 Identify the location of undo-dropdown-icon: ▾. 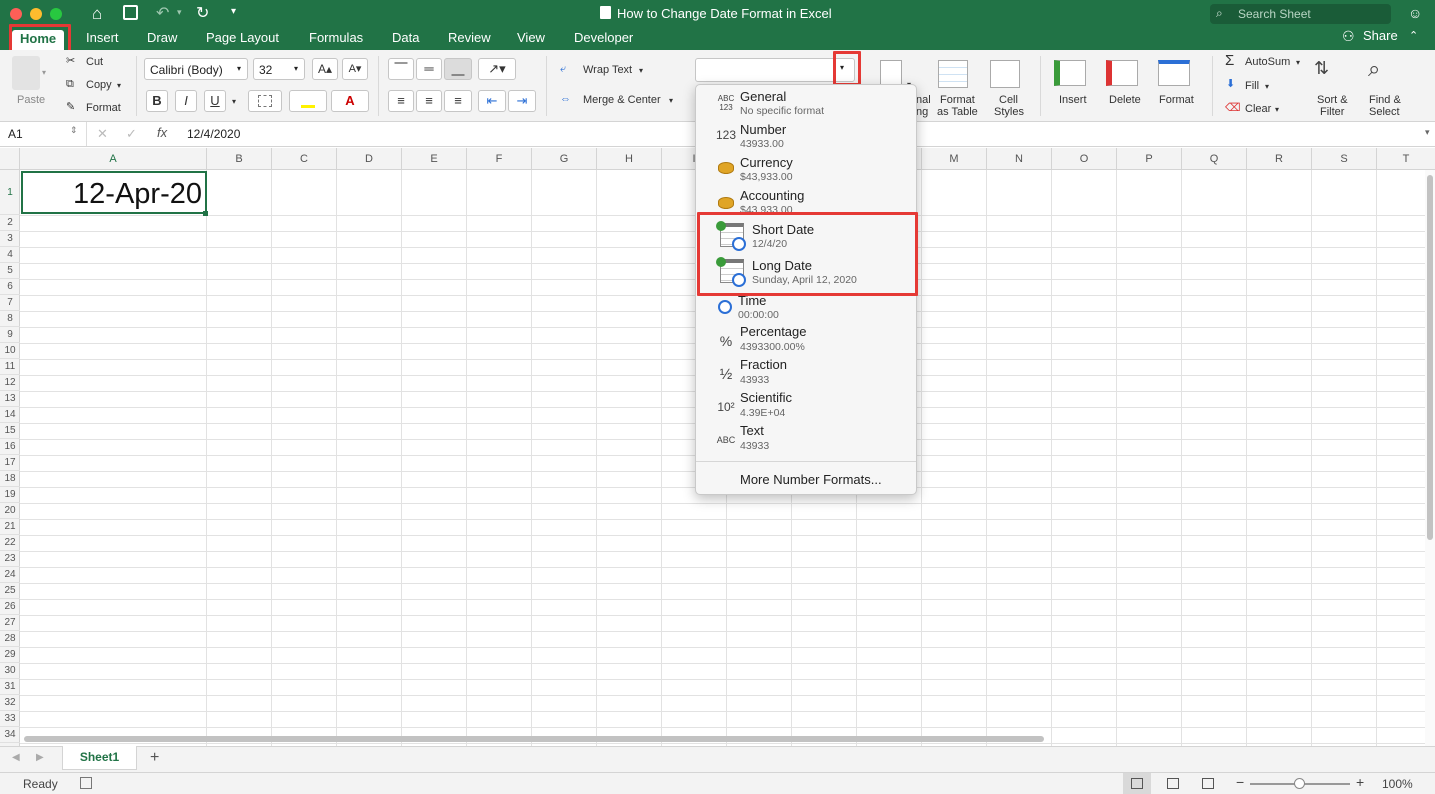
(179, 12).